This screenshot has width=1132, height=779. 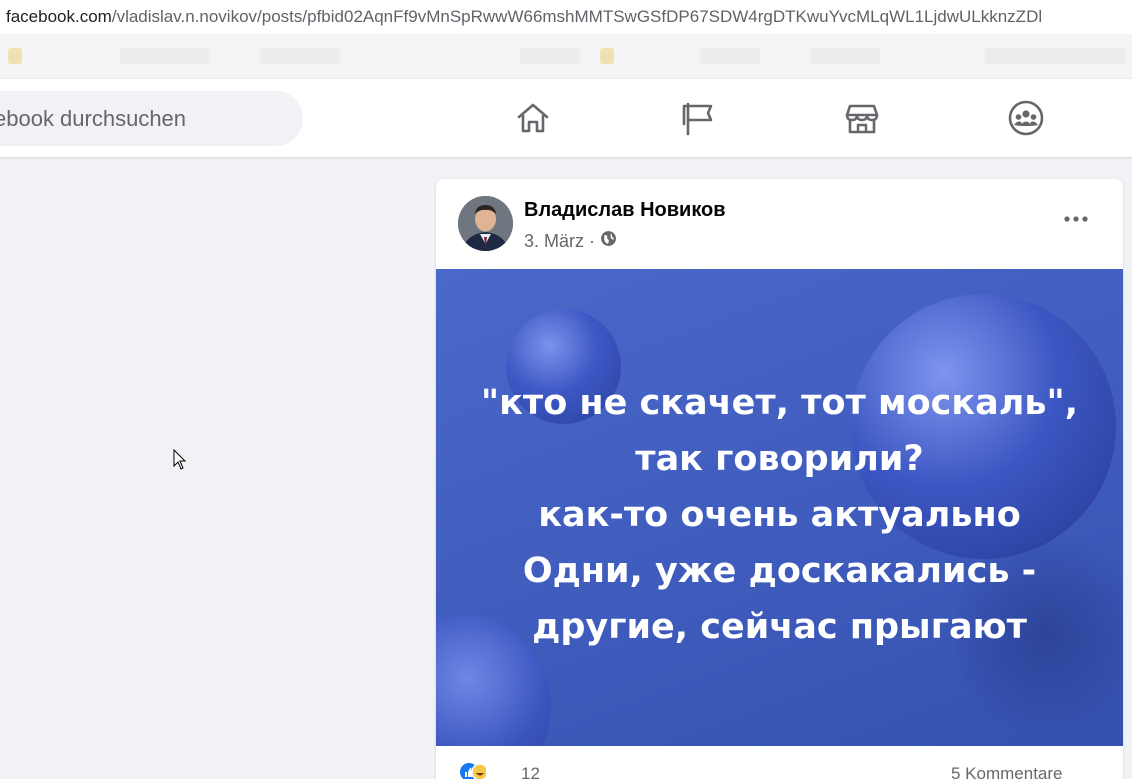 What do you see at coordinates (533, 118) in the screenshot?
I see `home-icon` at bounding box center [533, 118].